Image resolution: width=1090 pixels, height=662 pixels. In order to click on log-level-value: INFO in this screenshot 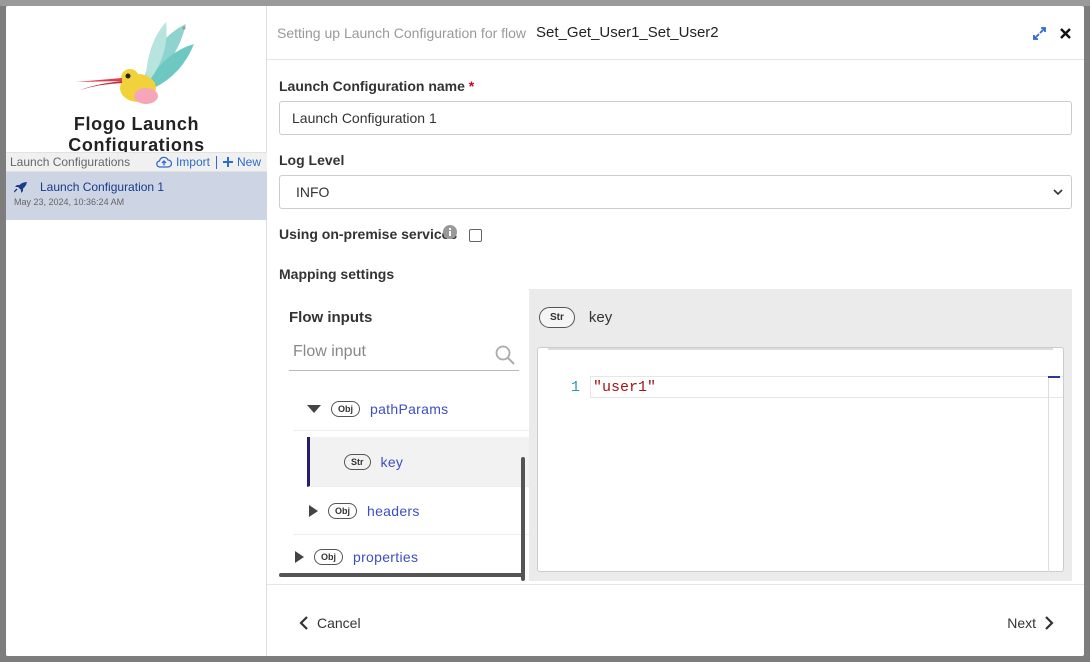, I will do `click(313, 192)`.